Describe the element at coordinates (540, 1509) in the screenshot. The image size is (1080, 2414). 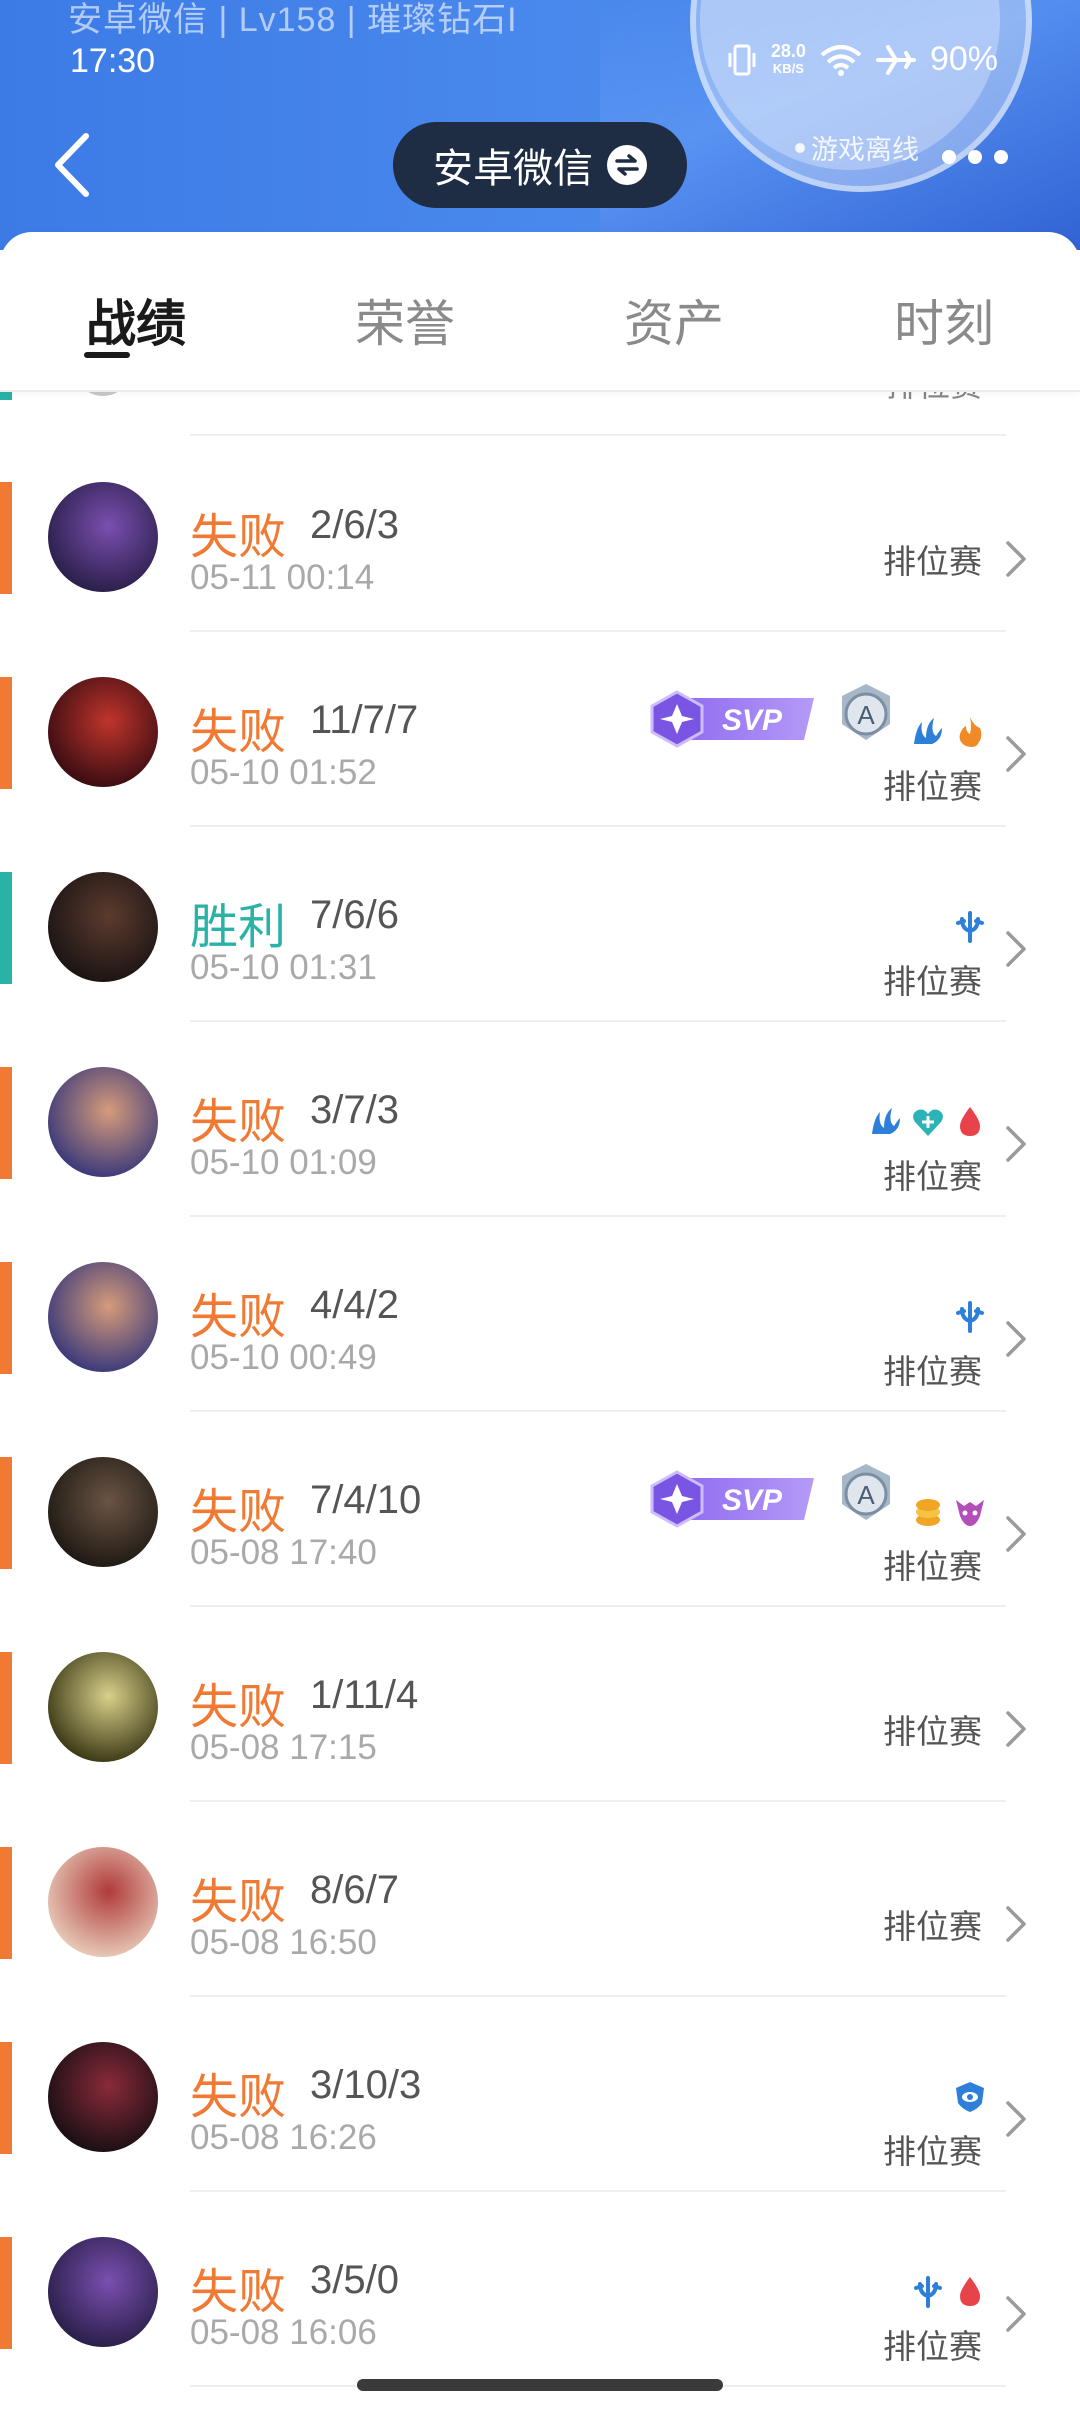
I see `match-row: 失败 7/4/10 05-08 17:40 SVP A 排位赛` at that location.